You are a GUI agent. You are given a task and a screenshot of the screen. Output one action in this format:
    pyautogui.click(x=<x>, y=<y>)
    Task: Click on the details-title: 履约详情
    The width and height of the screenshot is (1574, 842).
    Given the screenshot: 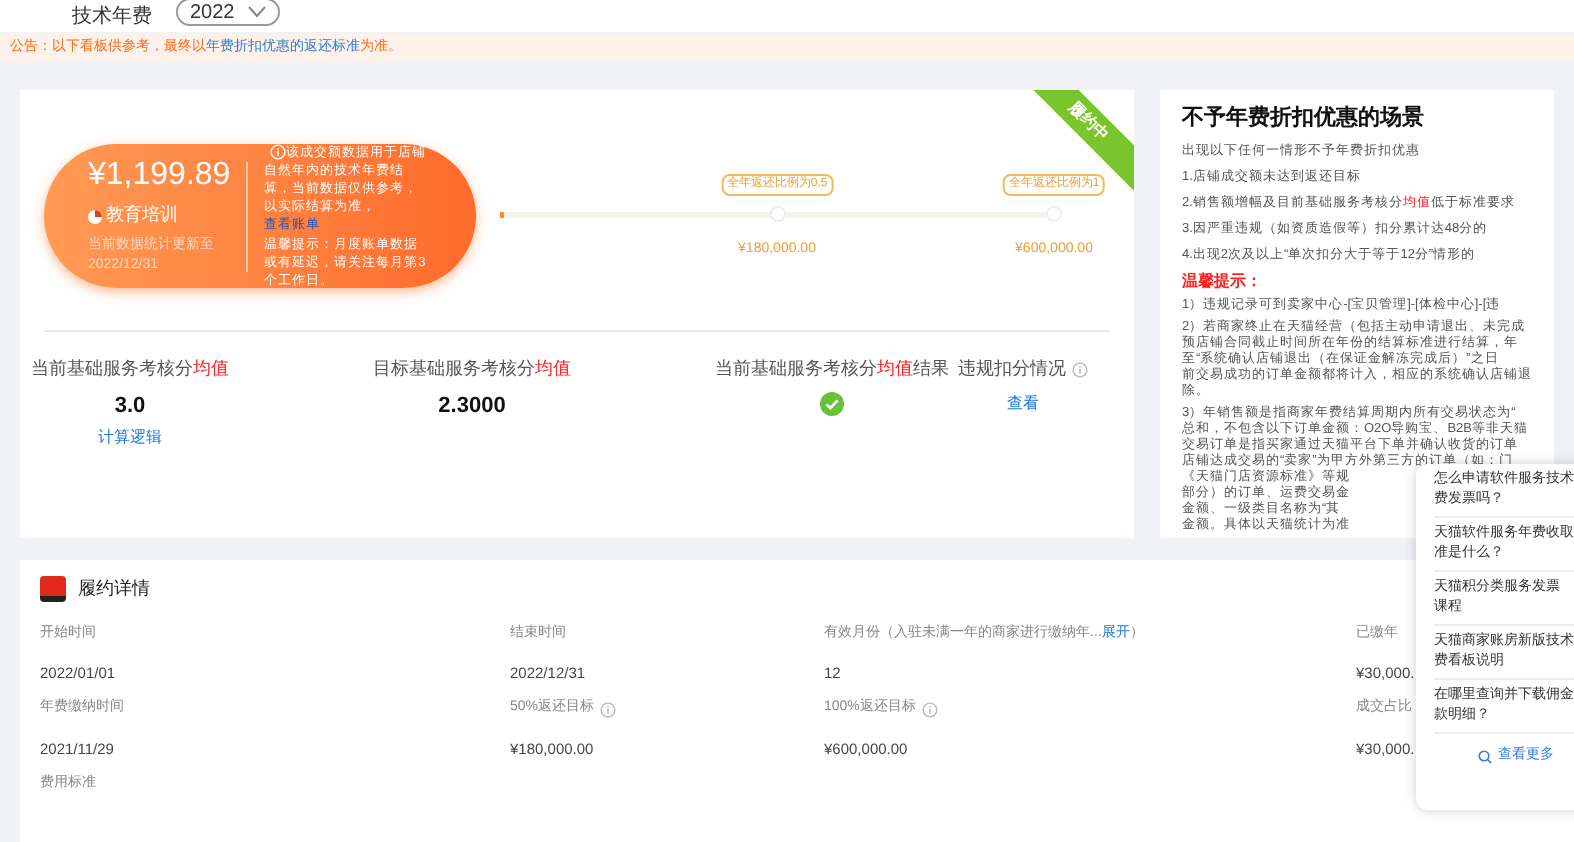 What is the action you would take?
    pyautogui.click(x=114, y=589)
    